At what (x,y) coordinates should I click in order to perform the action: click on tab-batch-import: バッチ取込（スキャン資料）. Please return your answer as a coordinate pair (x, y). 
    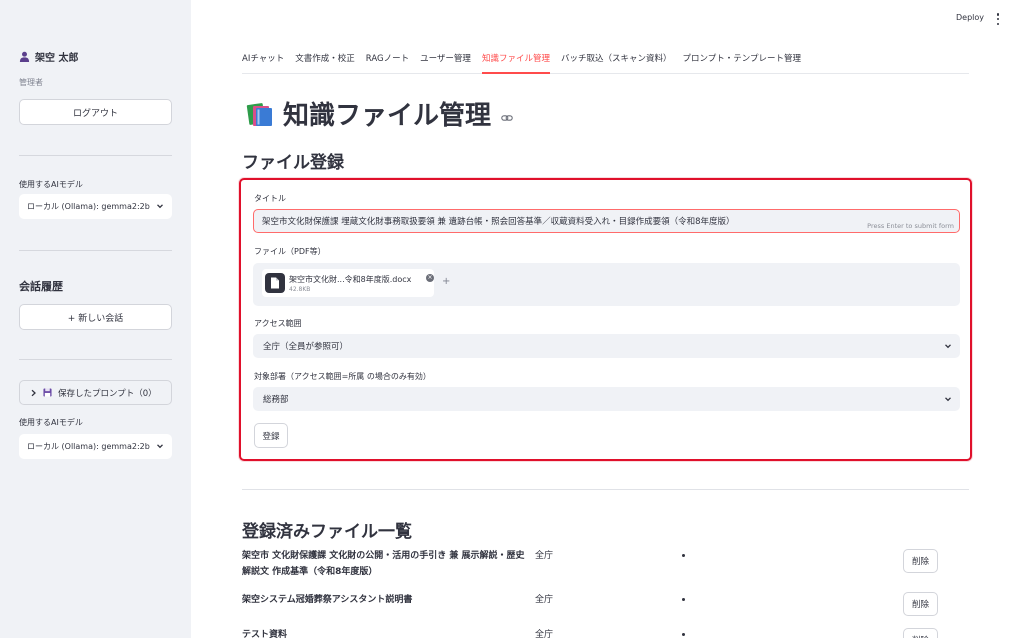
    Looking at the image, I should click on (616, 63).